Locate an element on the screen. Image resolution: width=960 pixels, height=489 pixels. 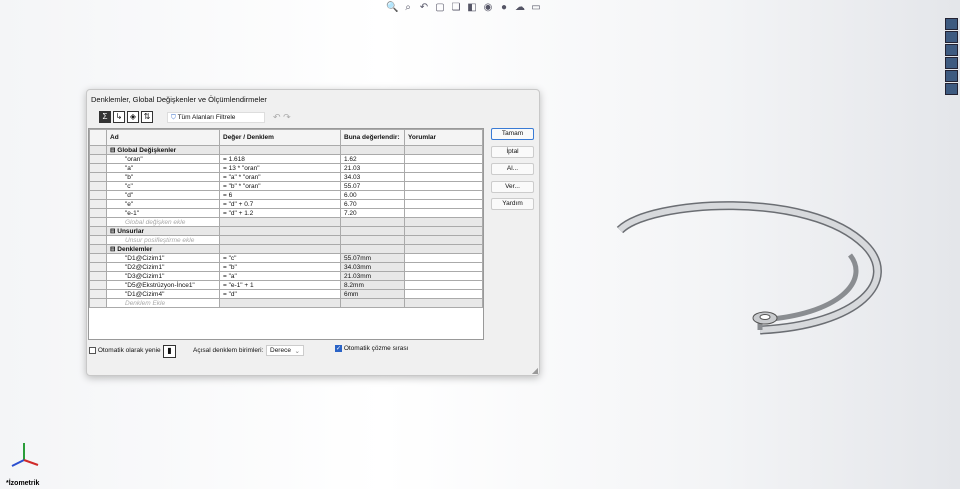
value-cell: = "c" is located at coordinates (280, 258).